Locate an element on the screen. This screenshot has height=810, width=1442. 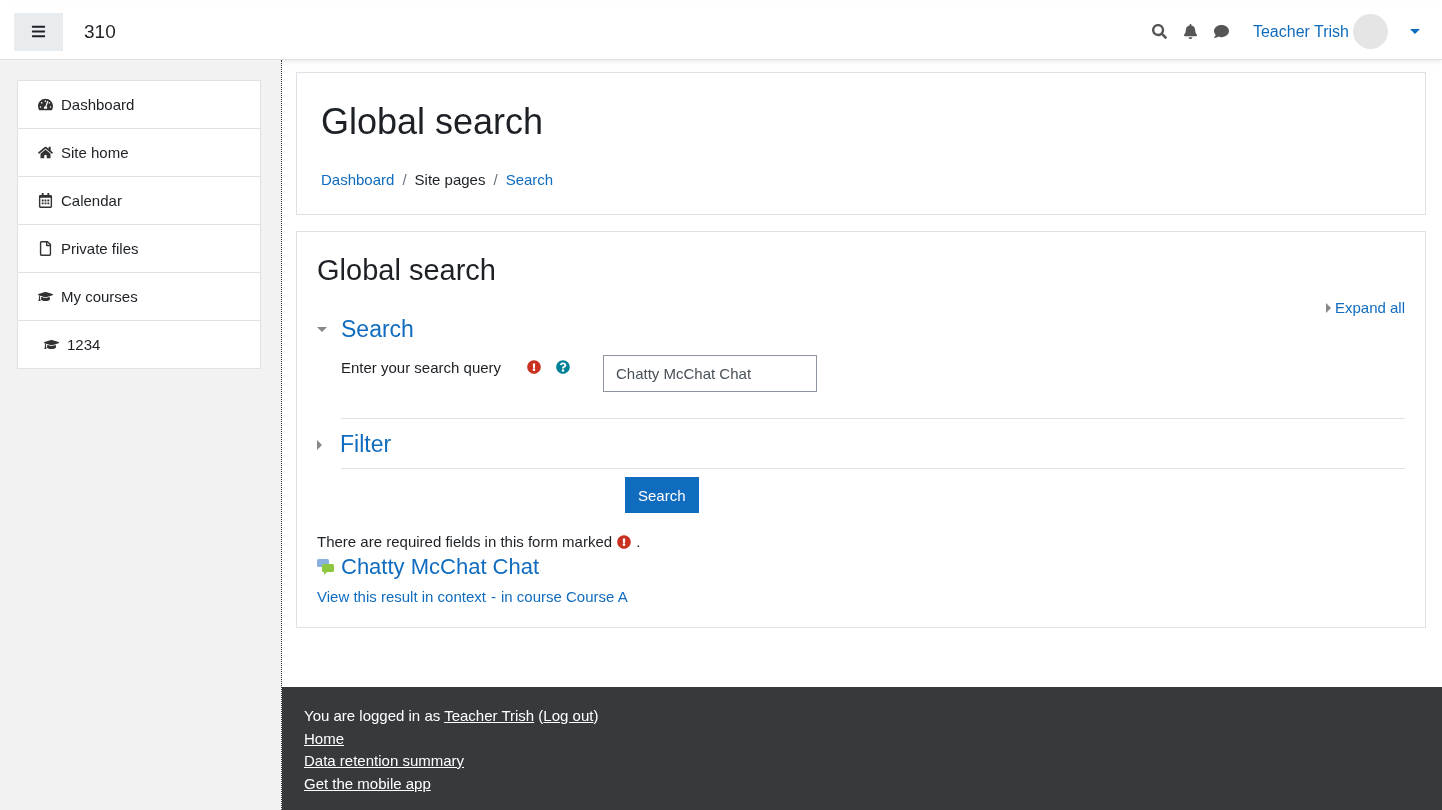
nav-item: Private files is located at coordinates (139, 248).